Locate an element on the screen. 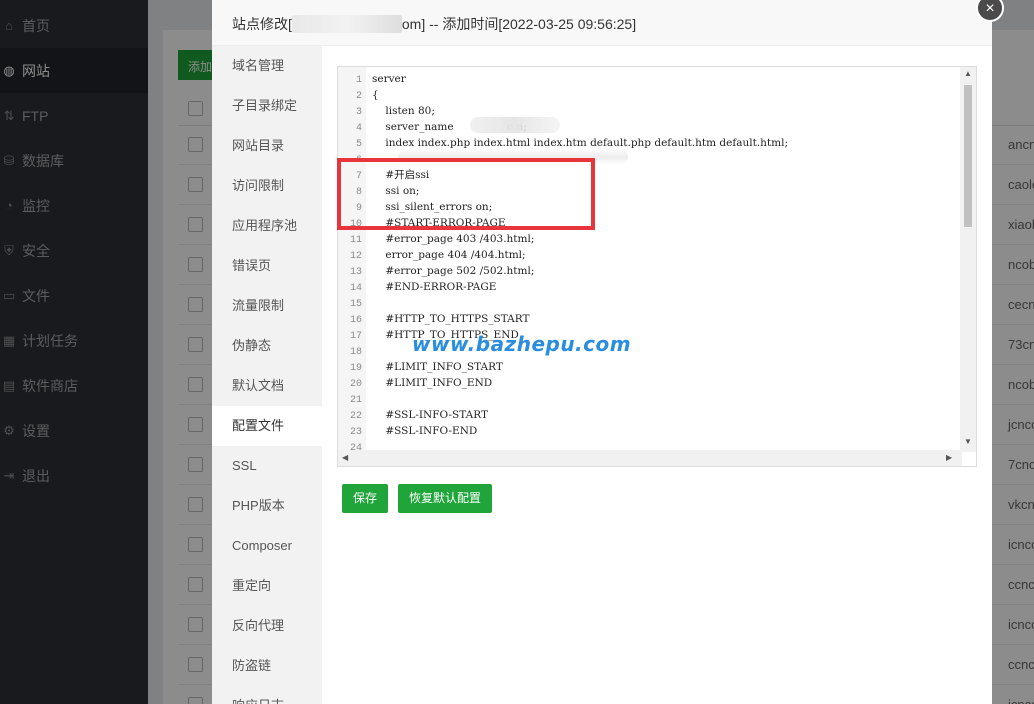 The width and height of the screenshot is (1034, 704). scroll-down-icon: ▼ is located at coordinates (968, 441).